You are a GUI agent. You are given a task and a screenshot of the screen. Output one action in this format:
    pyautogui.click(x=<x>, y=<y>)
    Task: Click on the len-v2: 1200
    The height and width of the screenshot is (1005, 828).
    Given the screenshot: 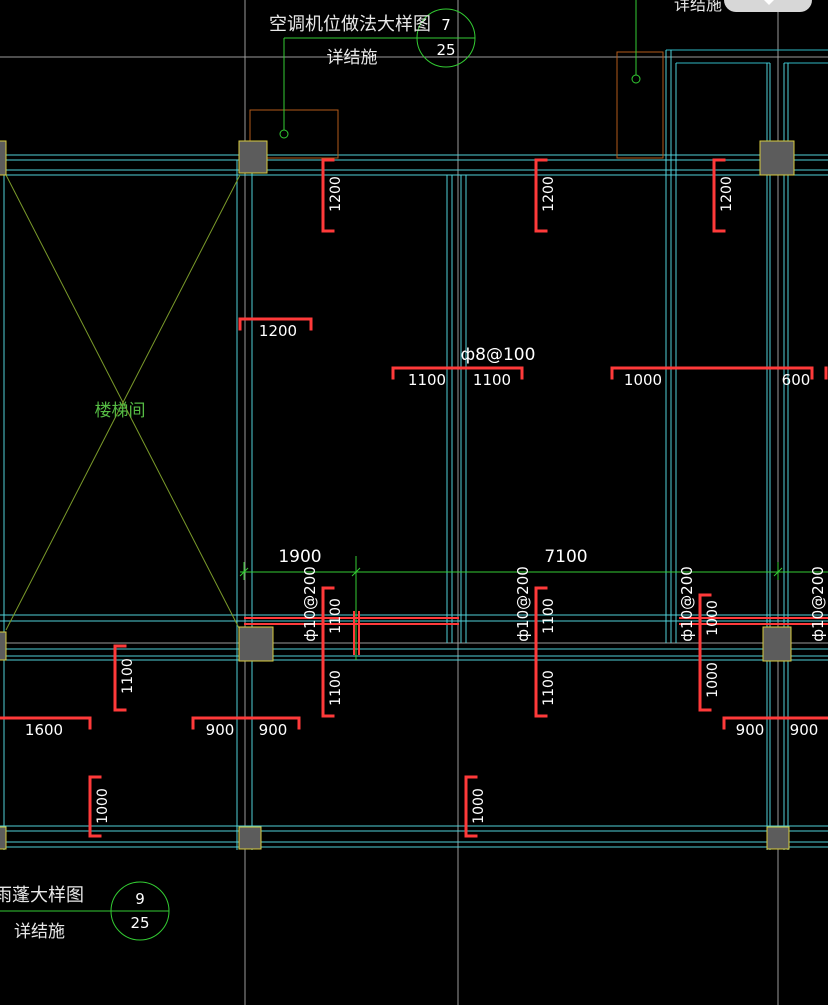 What is the action you would take?
    pyautogui.click(x=549, y=194)
    